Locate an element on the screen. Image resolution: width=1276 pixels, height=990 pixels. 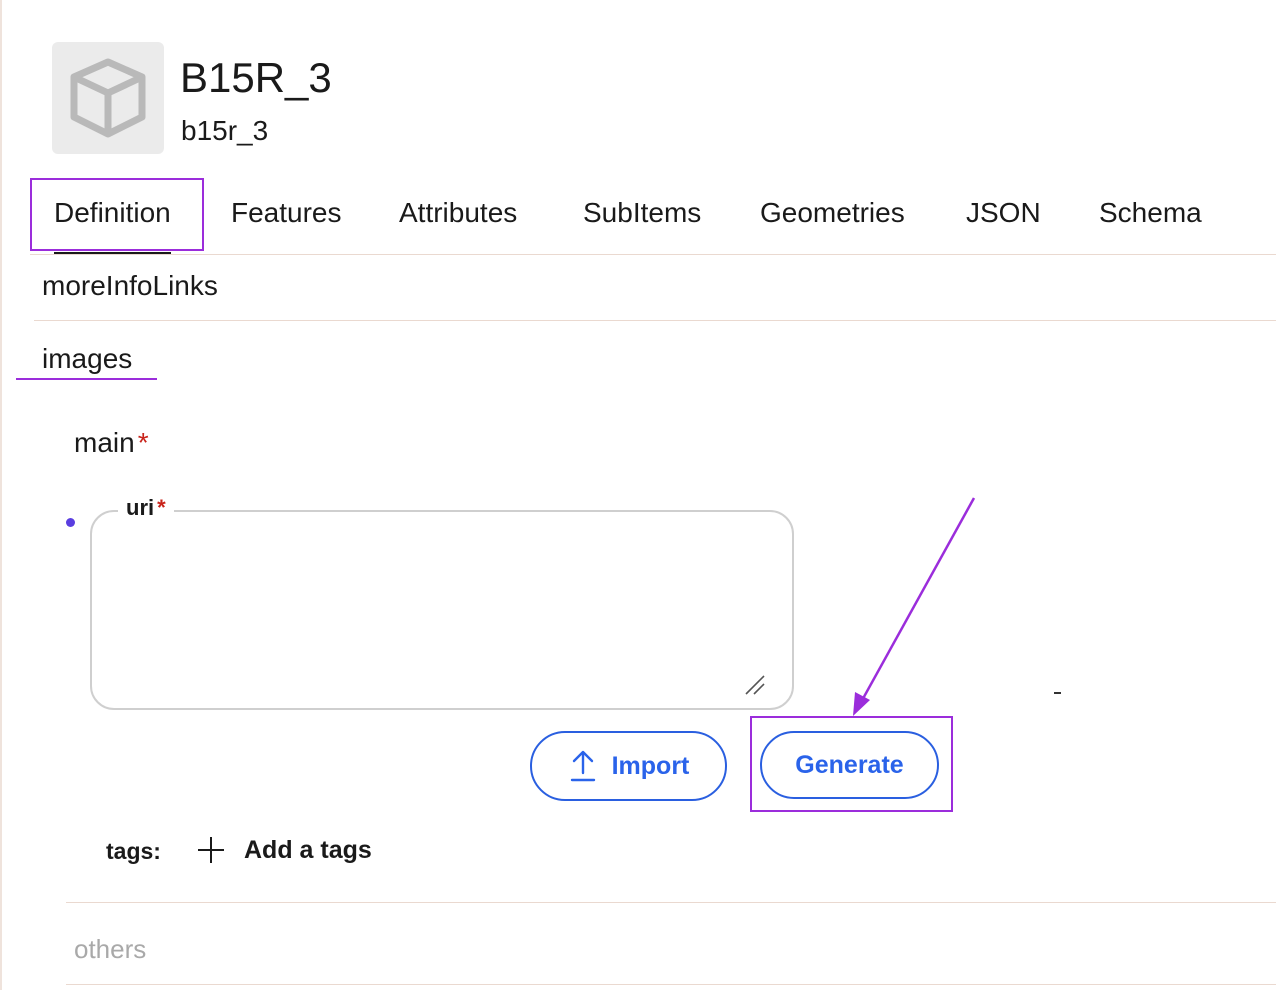
tab-geometries: Geometries is located at coordinates (832, 215).